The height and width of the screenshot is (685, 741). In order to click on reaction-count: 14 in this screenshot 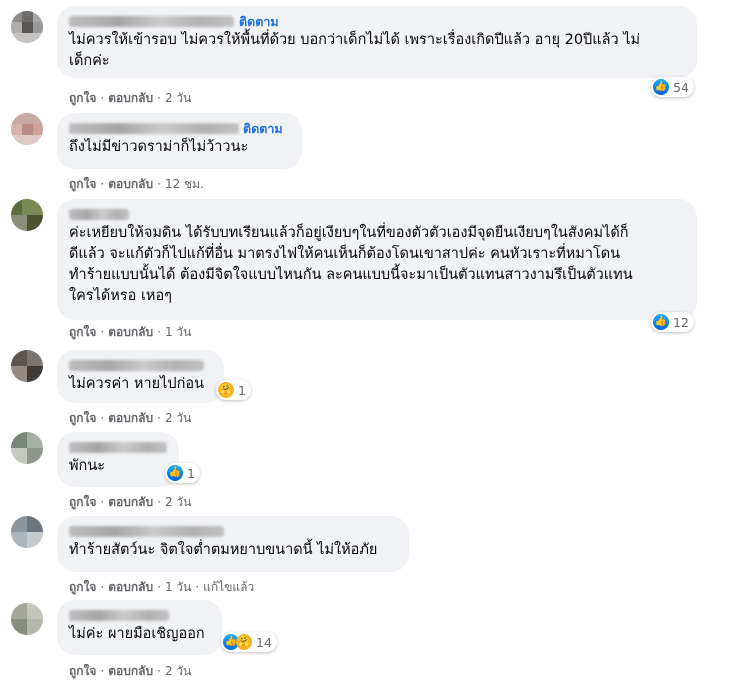, I will do `click(264, 642)`.